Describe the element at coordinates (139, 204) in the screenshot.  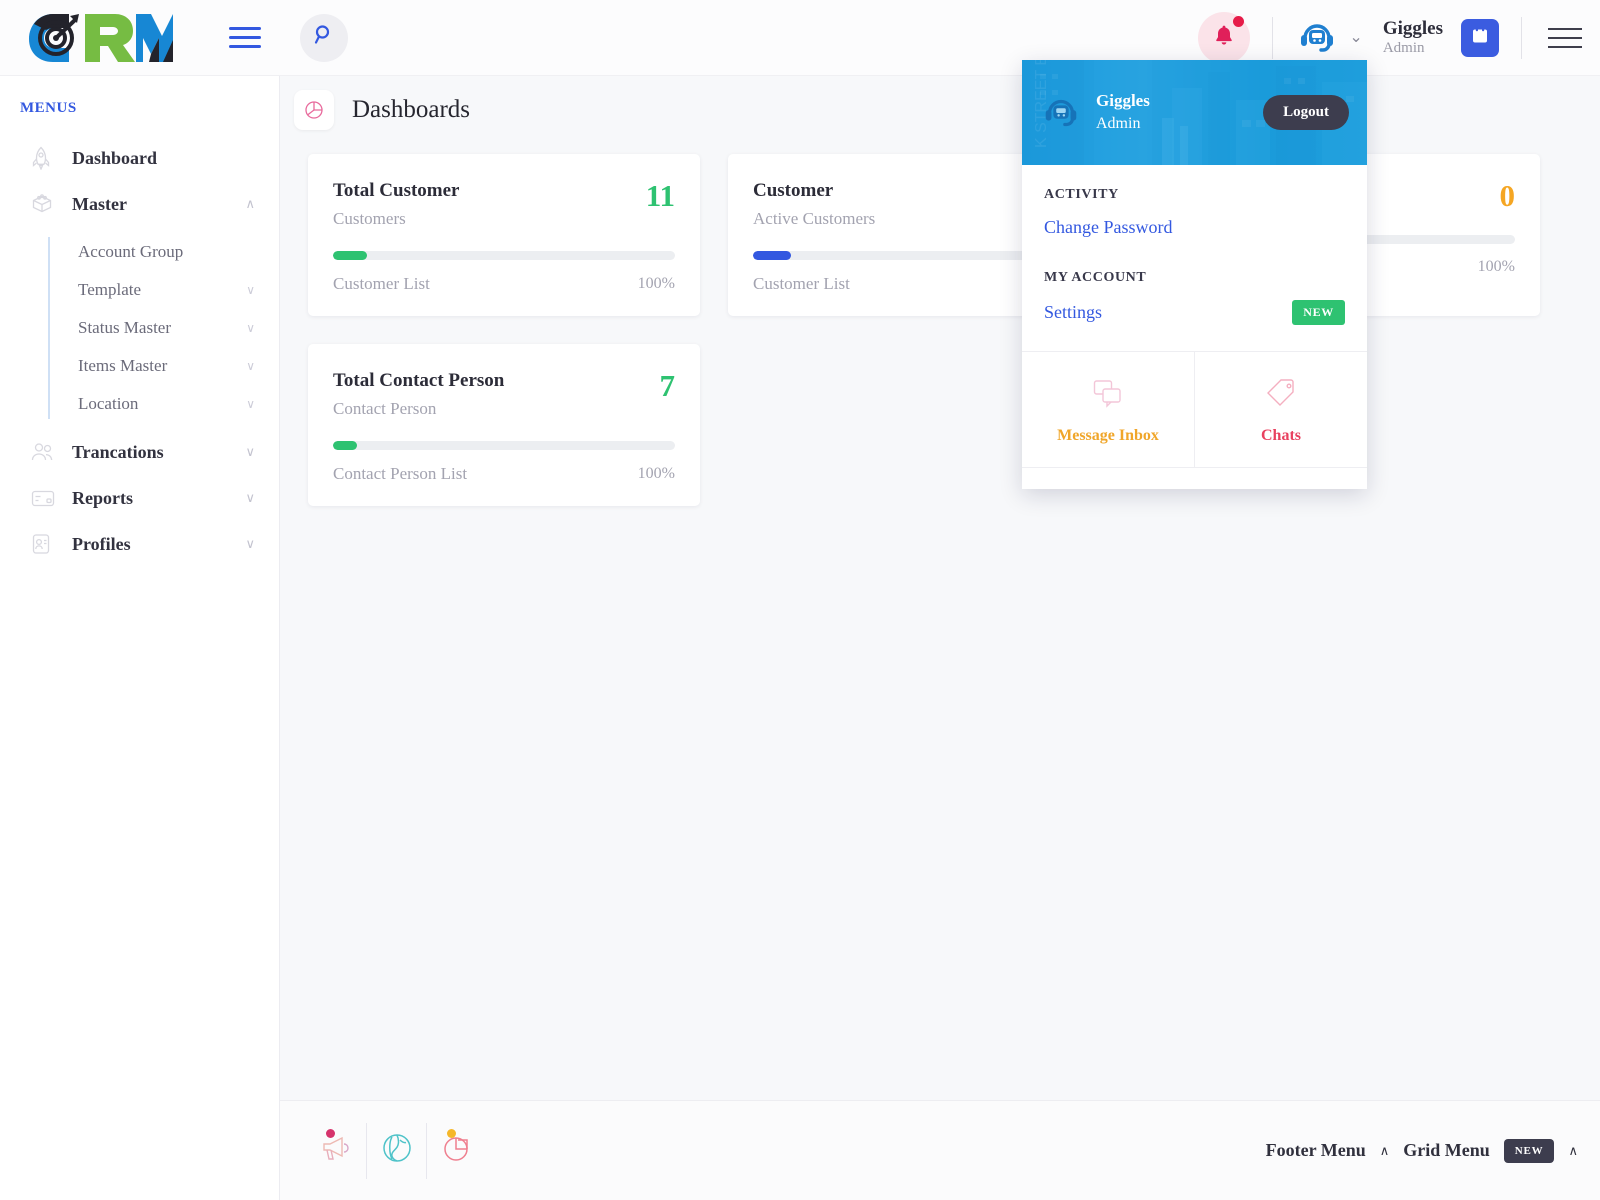
I see `sidebar-item-master: Master ∧` at that location.